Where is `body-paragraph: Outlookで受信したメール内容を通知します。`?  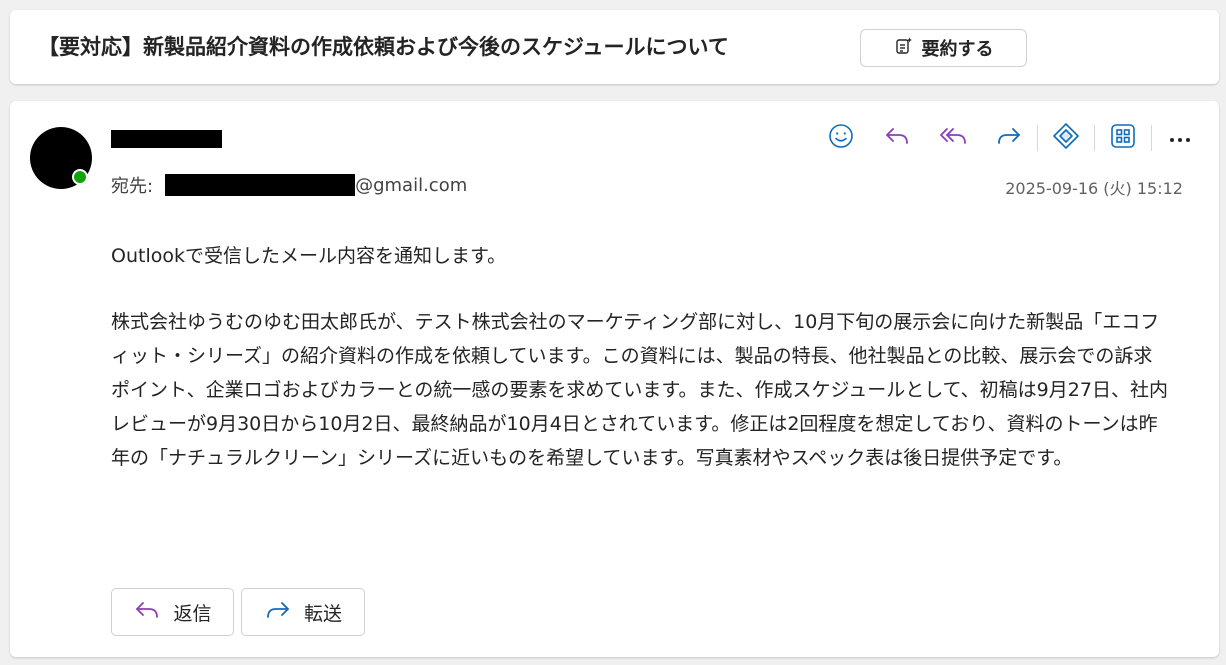 body-paragraph: Outlookで受信したメール内容を通知します。 is located at coordinates (309, 256).